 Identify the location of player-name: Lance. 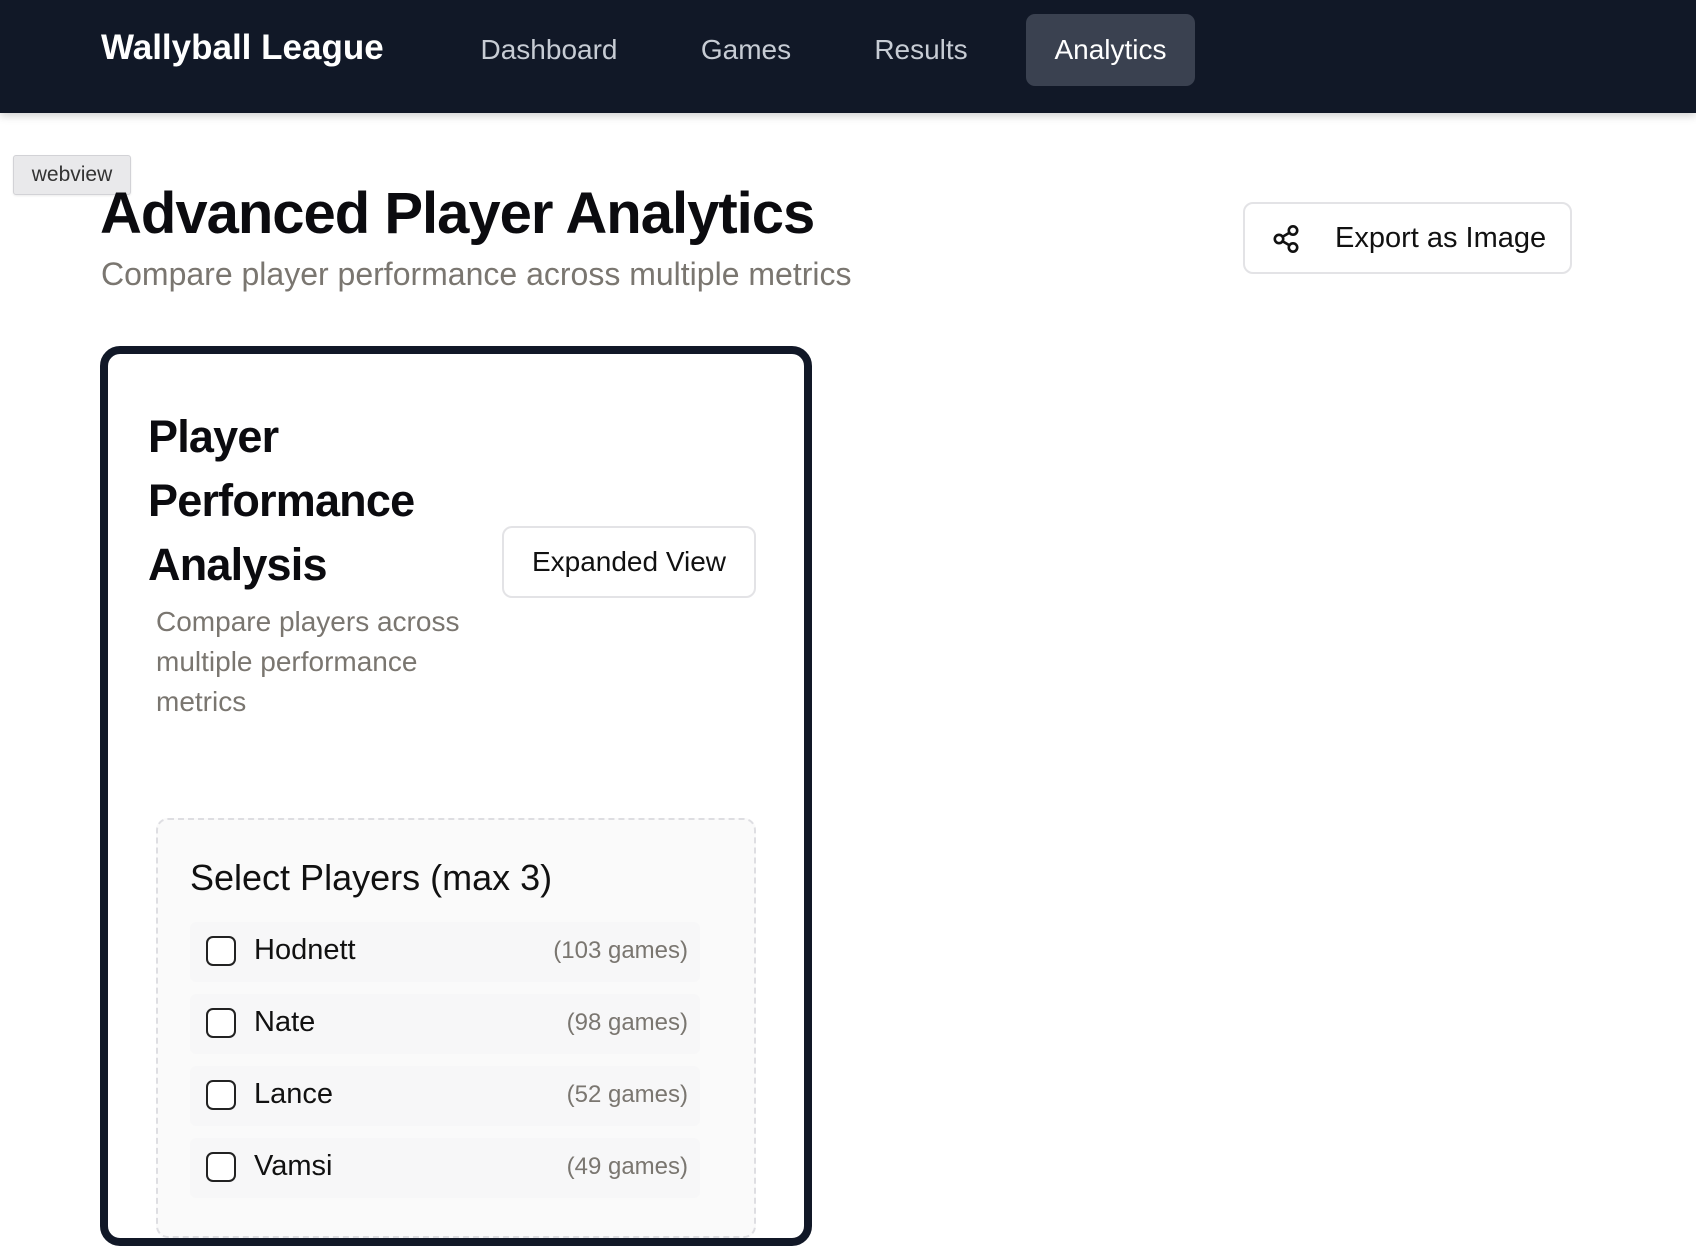
(294, 1094).